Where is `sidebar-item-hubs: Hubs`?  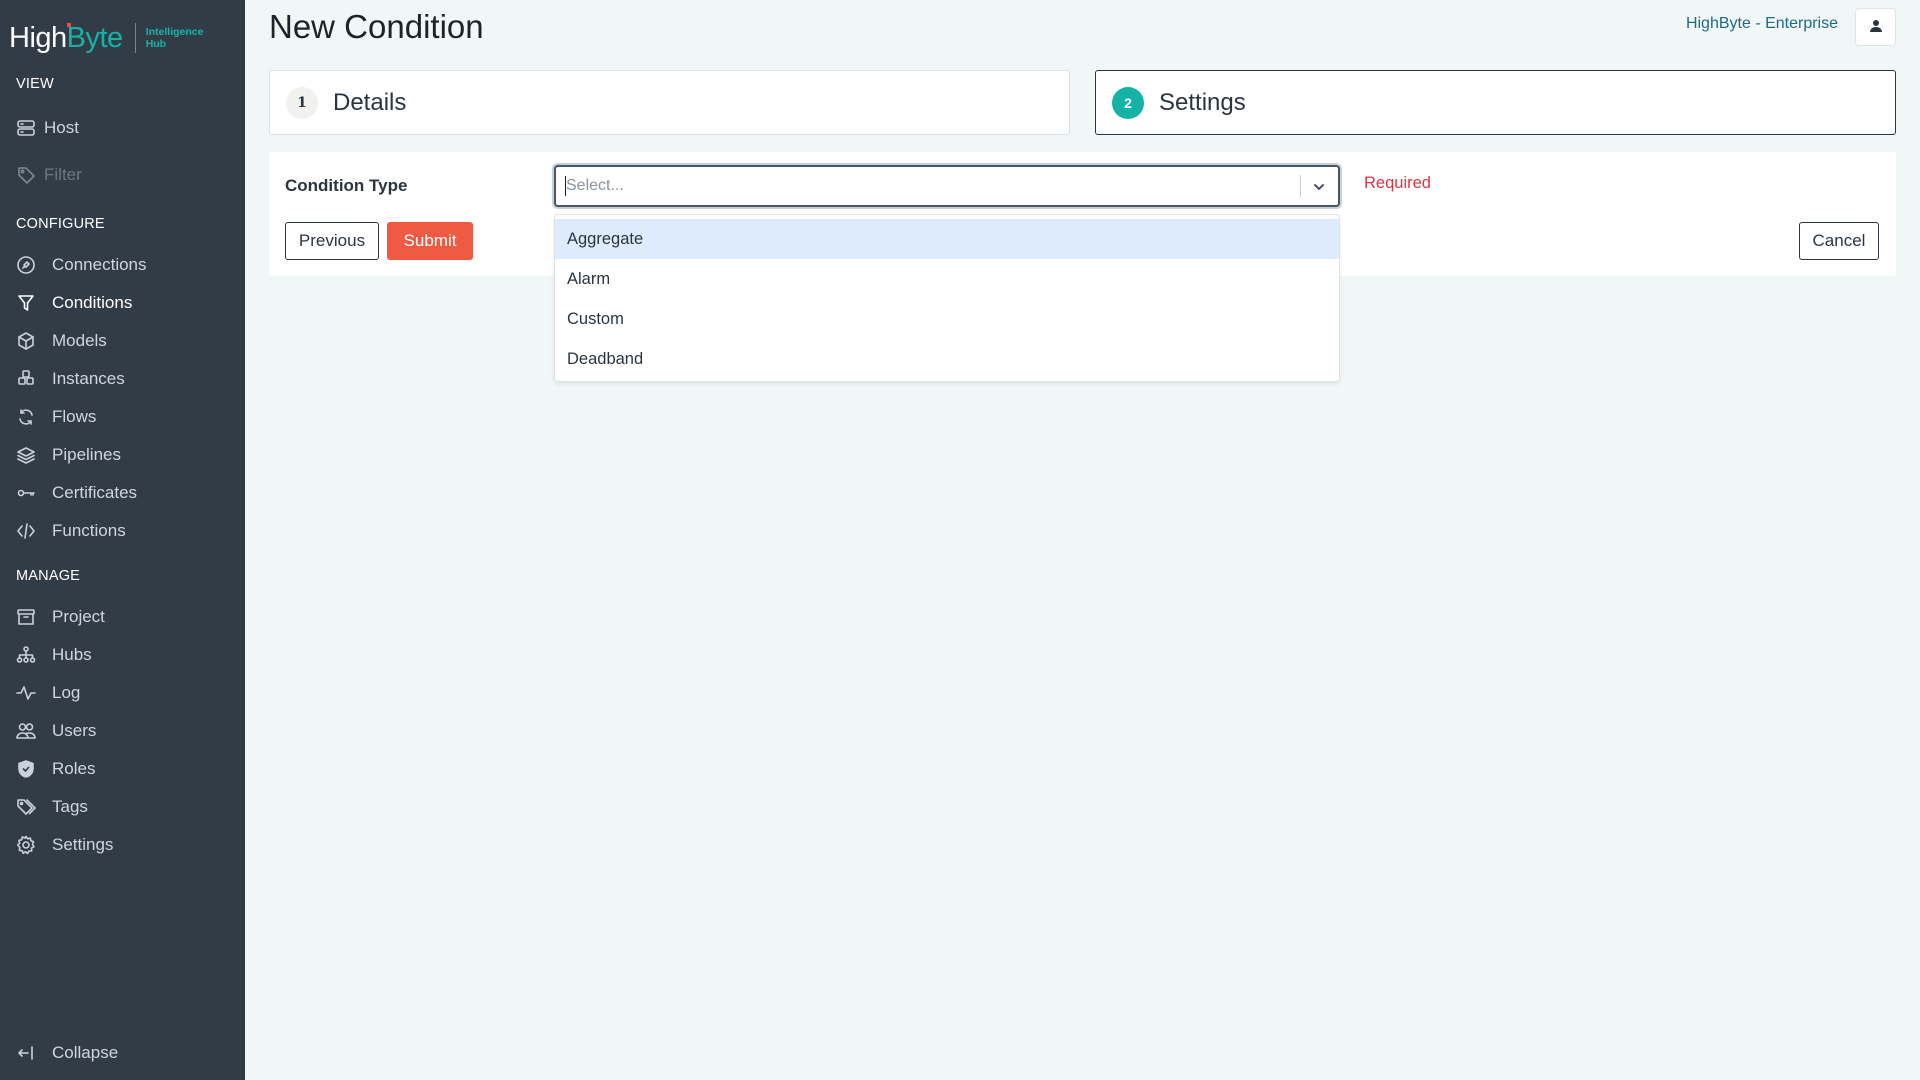 sidebar-item-hubs: Hubs is located at coordinates (122, 655).